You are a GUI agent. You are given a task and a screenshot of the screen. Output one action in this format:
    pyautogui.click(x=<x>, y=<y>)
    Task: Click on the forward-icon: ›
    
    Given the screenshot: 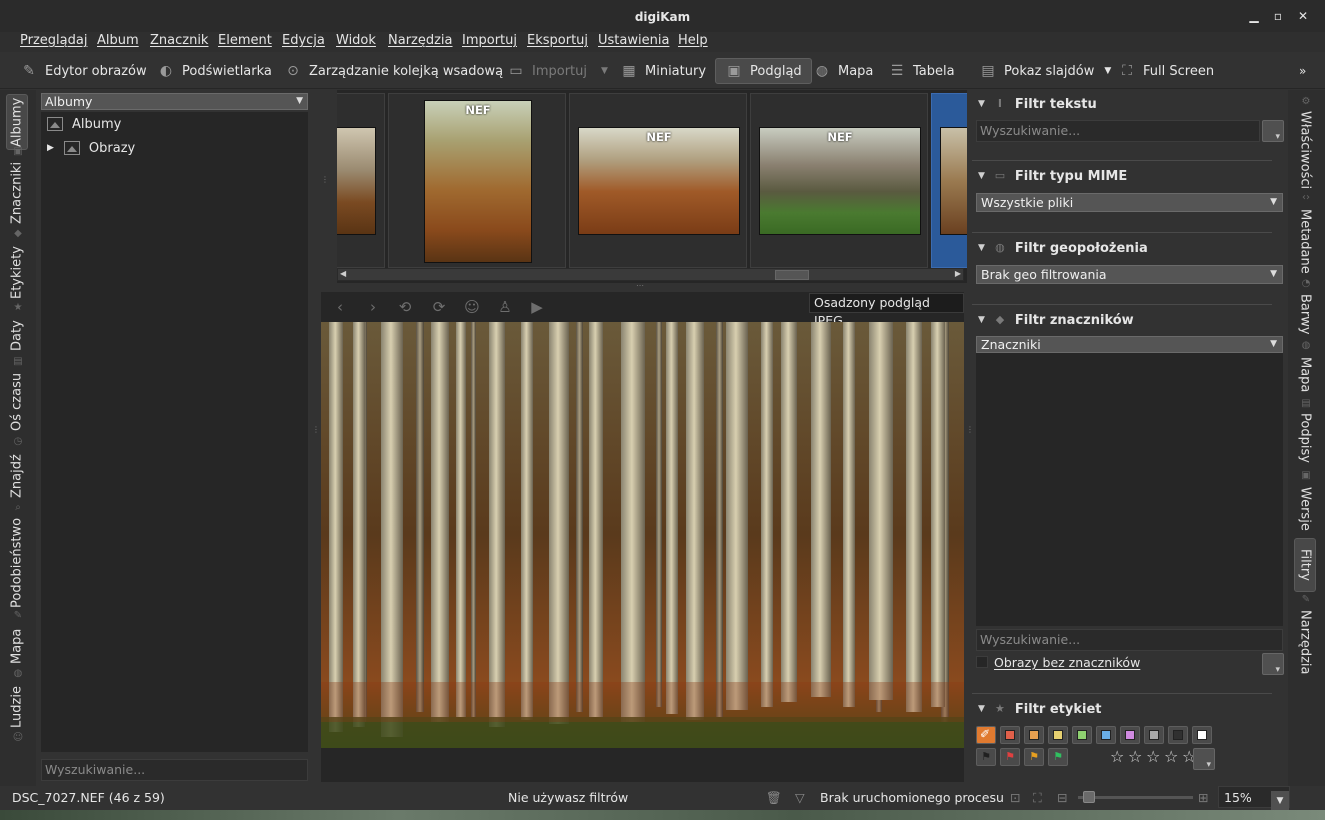 What is the action you would take?
    pyautogui.click(x=373, y=307)
    